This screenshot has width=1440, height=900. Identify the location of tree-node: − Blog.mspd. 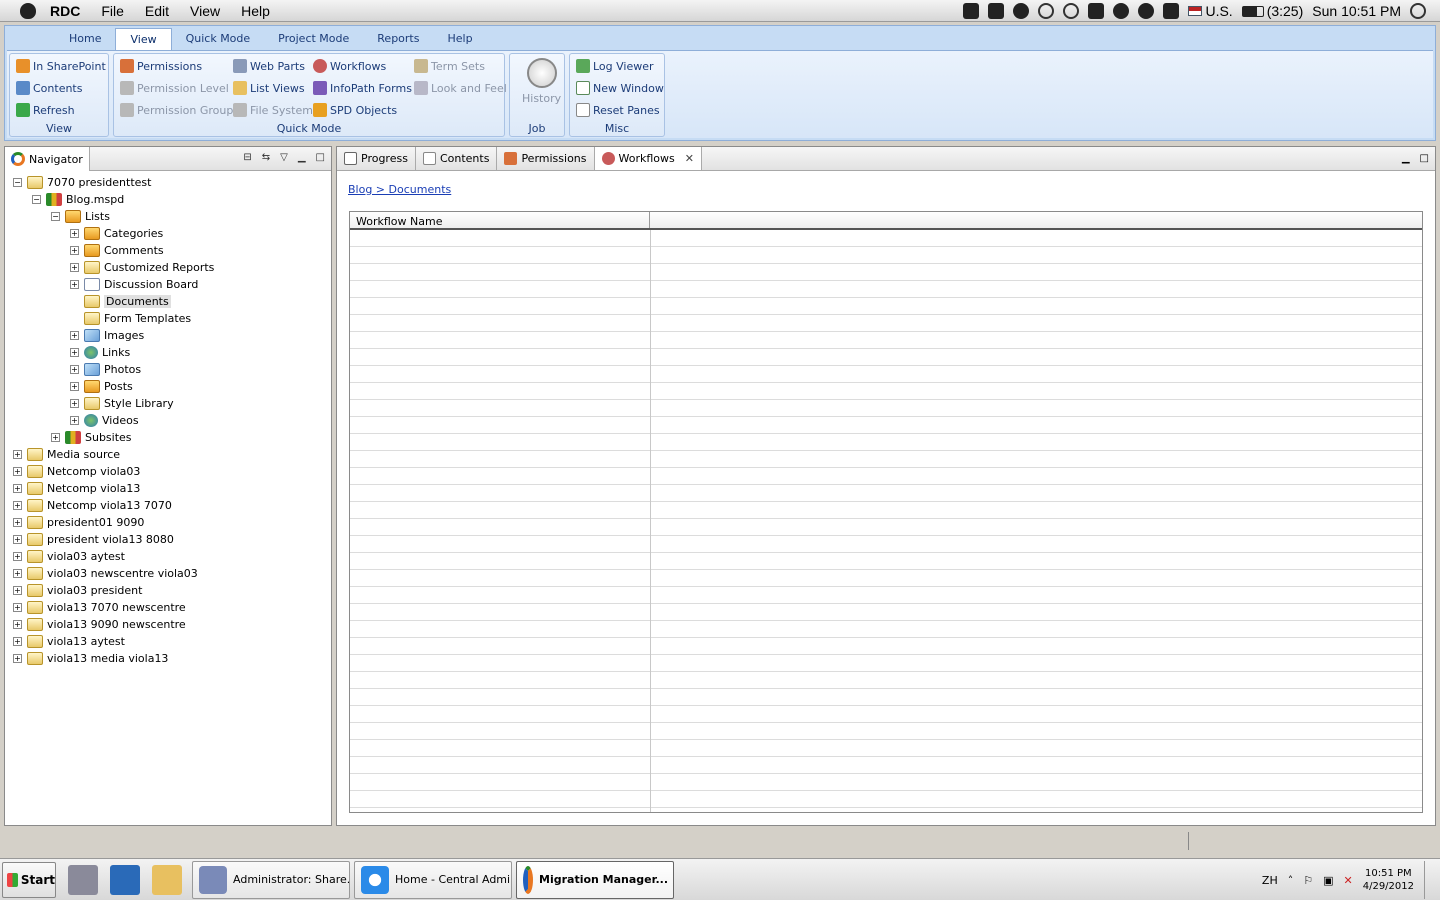
(168, 199).